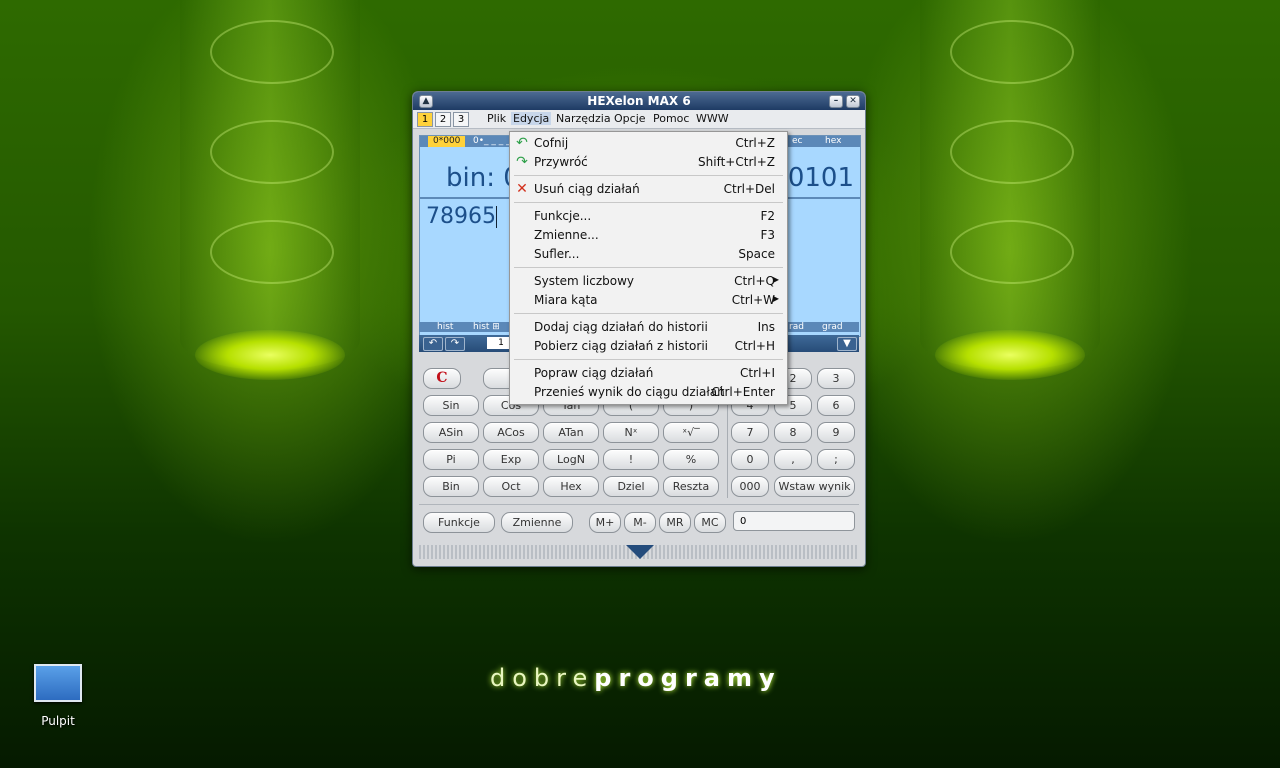 The image size is (1280, 768). Describe the element at coordinates (648, 300) in the screenshot. I see `menu-item-angle-unit: Miara kąta Ctrl+W ▶` at that location.